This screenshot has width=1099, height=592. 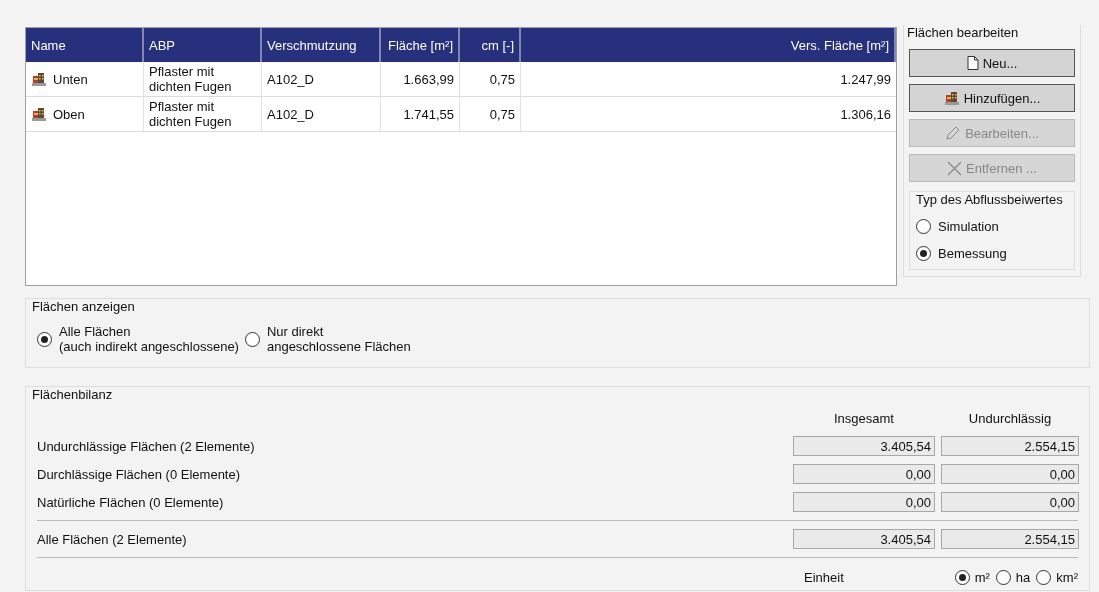 I want to click on option-label: Bemessung, so click(x=972, y=253).